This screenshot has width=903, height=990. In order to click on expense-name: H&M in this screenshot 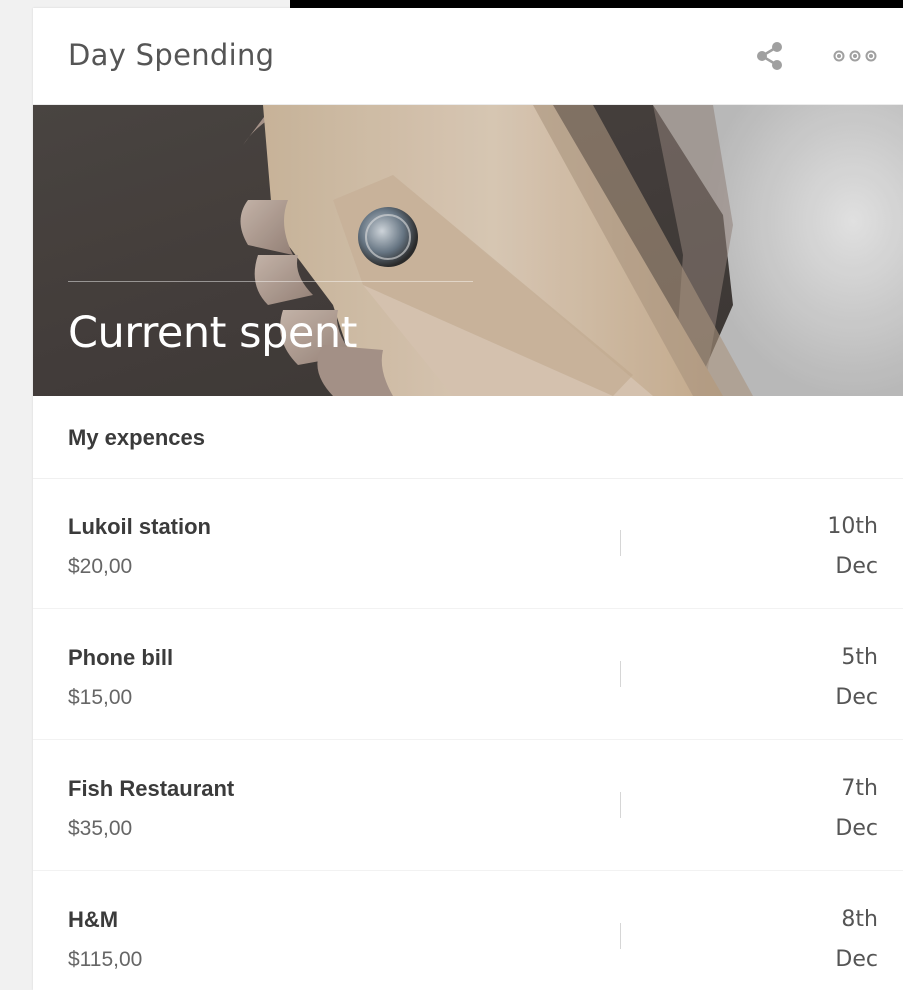, I will do `click(93, 919)`.